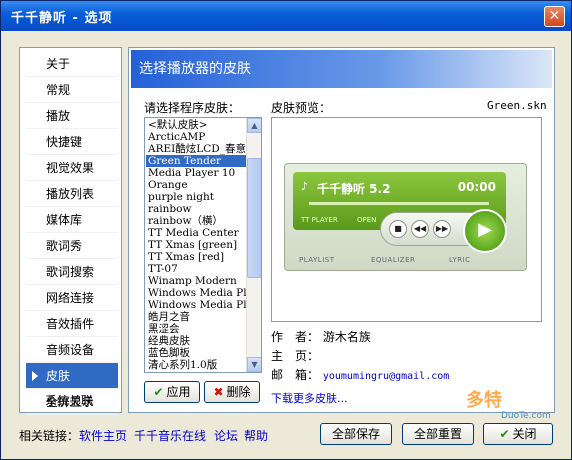 Image resolution: width=572 pixels, height=460 pixels. I want to click on preview-filename: Green.skn, so click(517, 105).